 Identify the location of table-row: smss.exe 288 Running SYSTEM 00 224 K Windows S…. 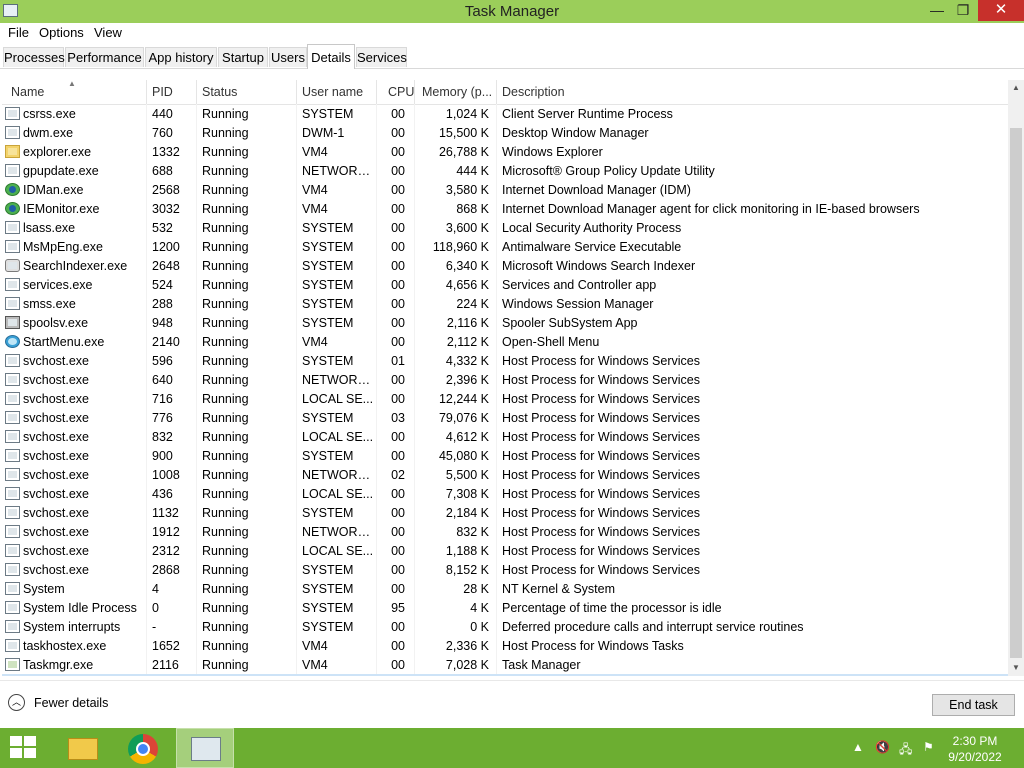
(505, 304).